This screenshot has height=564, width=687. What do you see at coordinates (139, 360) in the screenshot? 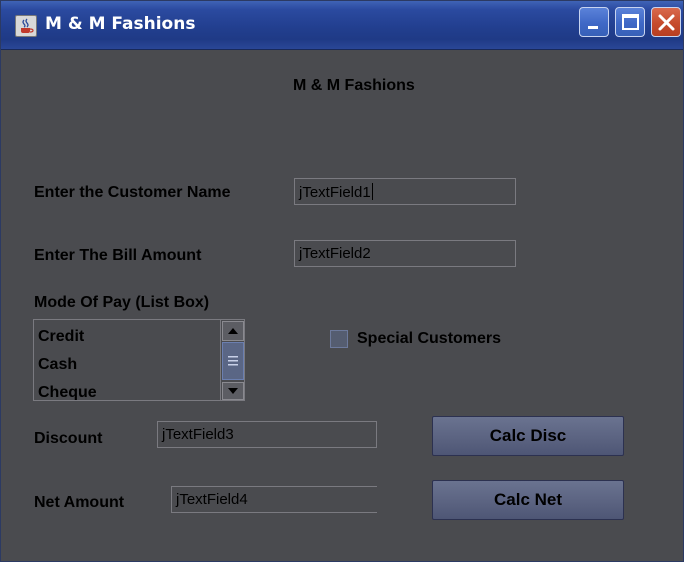
I see `mode-of-pay-listbox: Credit Cash Cheque` at bounding box center [139, 360].